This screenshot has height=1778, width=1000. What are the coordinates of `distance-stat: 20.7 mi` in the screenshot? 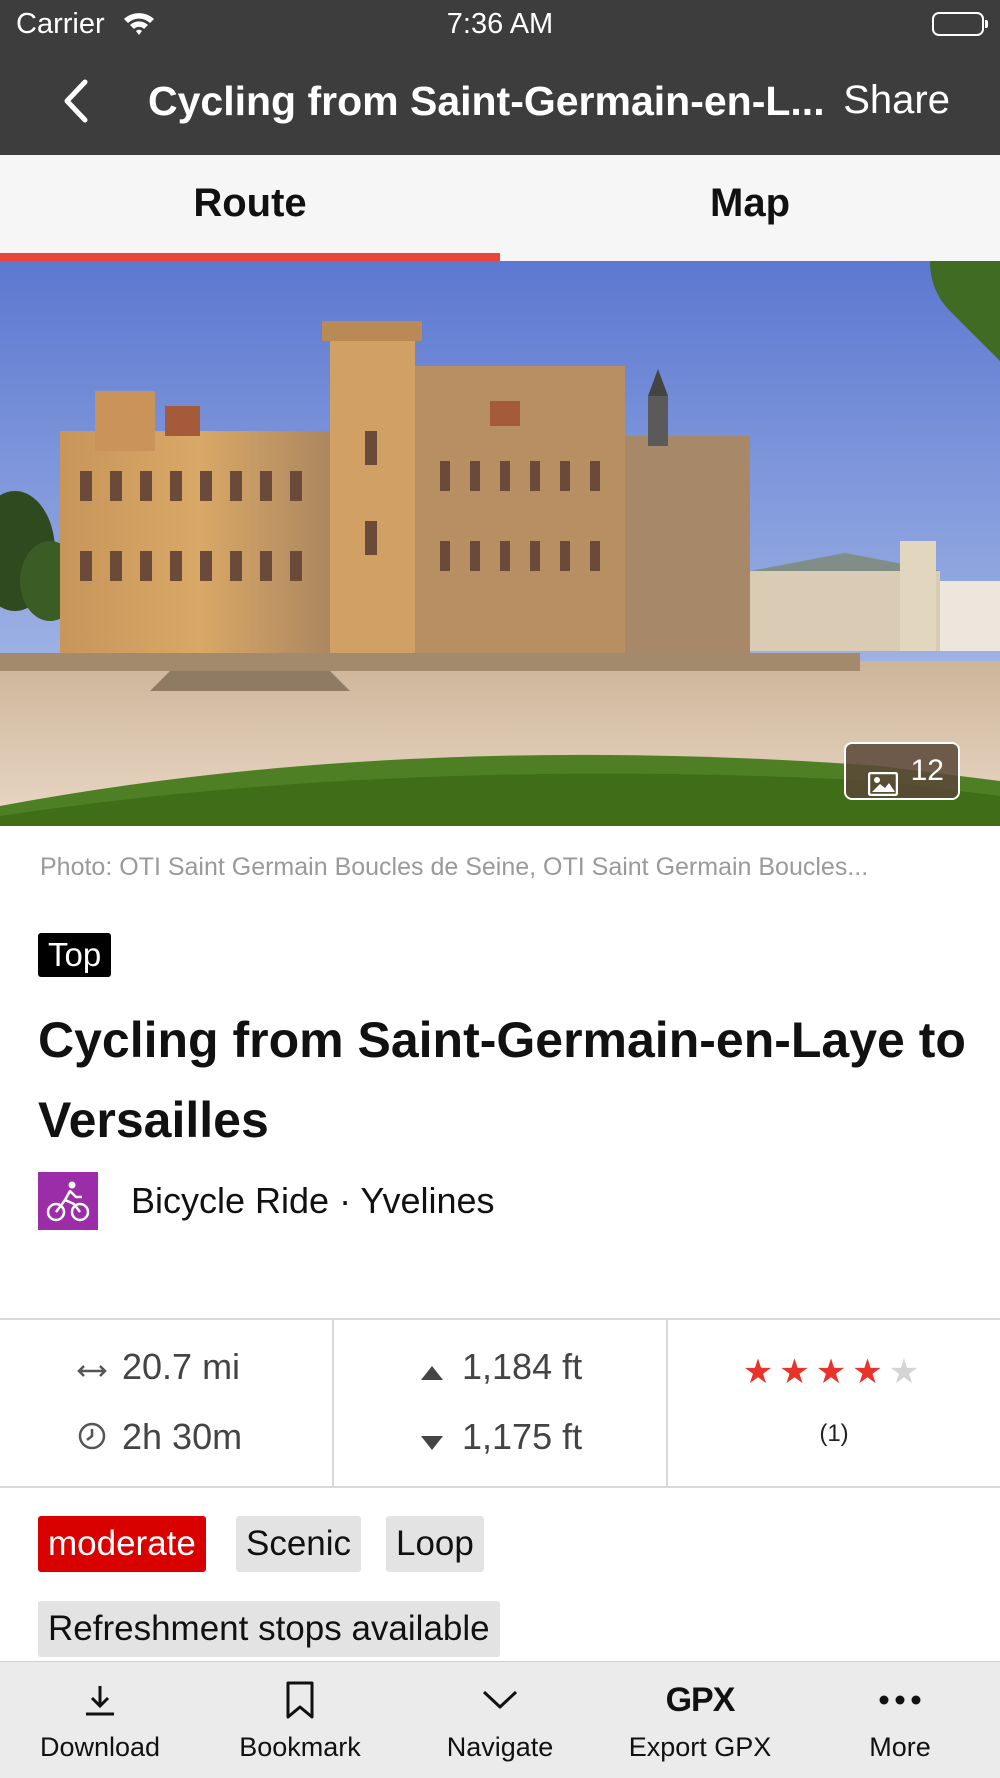 It's located at (166, 1368).